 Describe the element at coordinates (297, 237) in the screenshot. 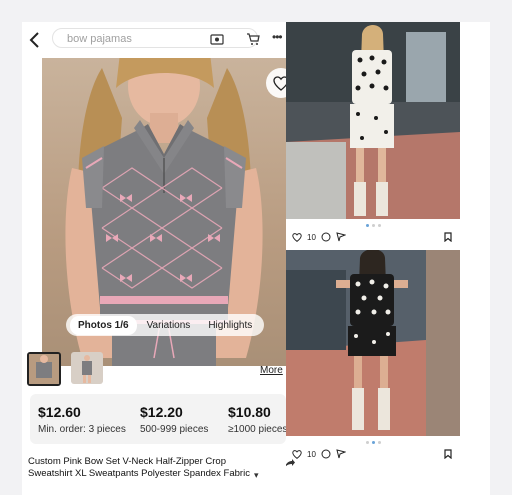

I see `like-heart-icon` at that location.